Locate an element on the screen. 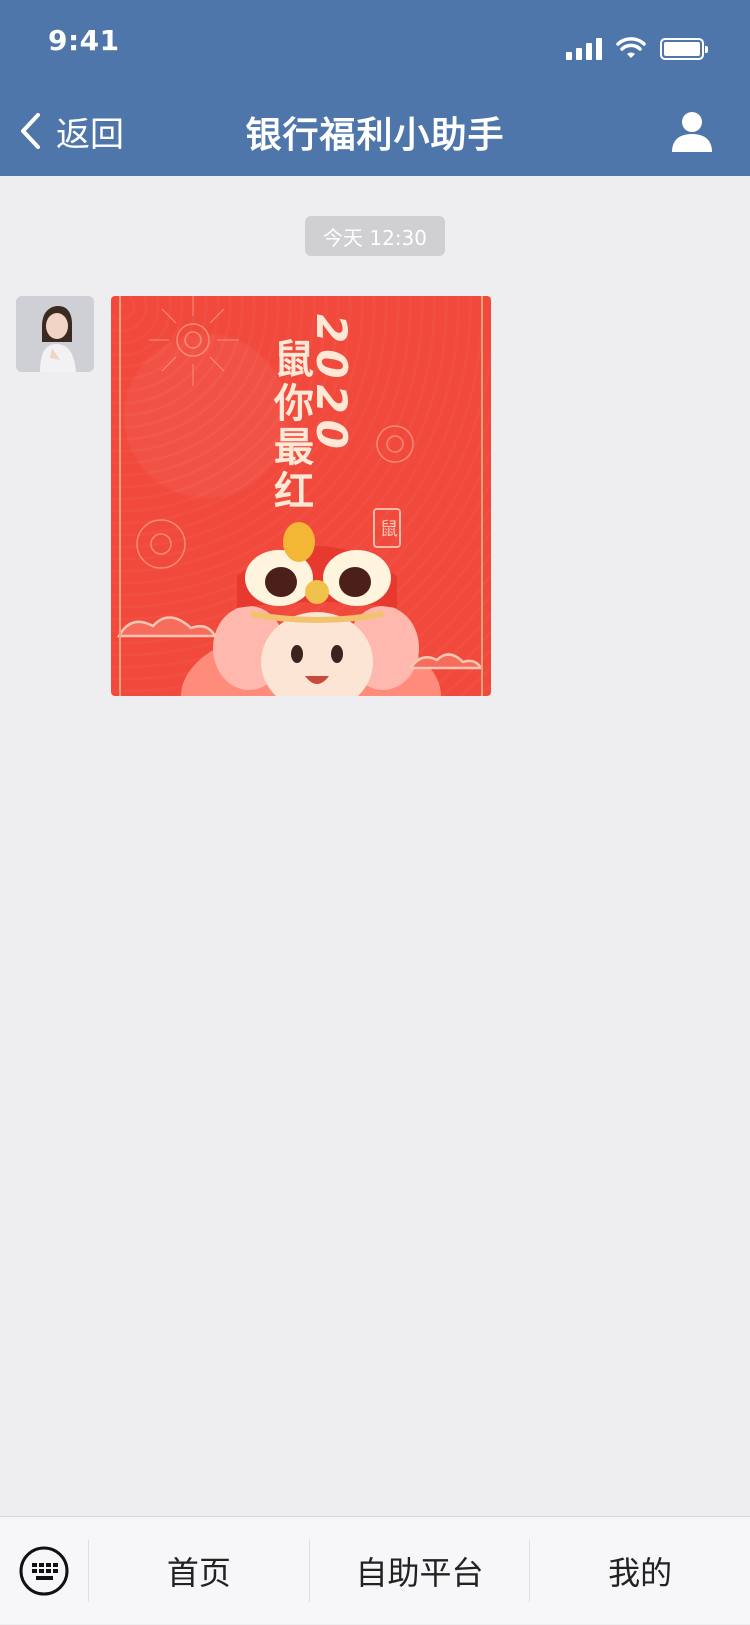 This screenshot has width=750, height=1625. top-bar: 9:41 返回 银行福利小助手 is located at coordinates (375, 88).